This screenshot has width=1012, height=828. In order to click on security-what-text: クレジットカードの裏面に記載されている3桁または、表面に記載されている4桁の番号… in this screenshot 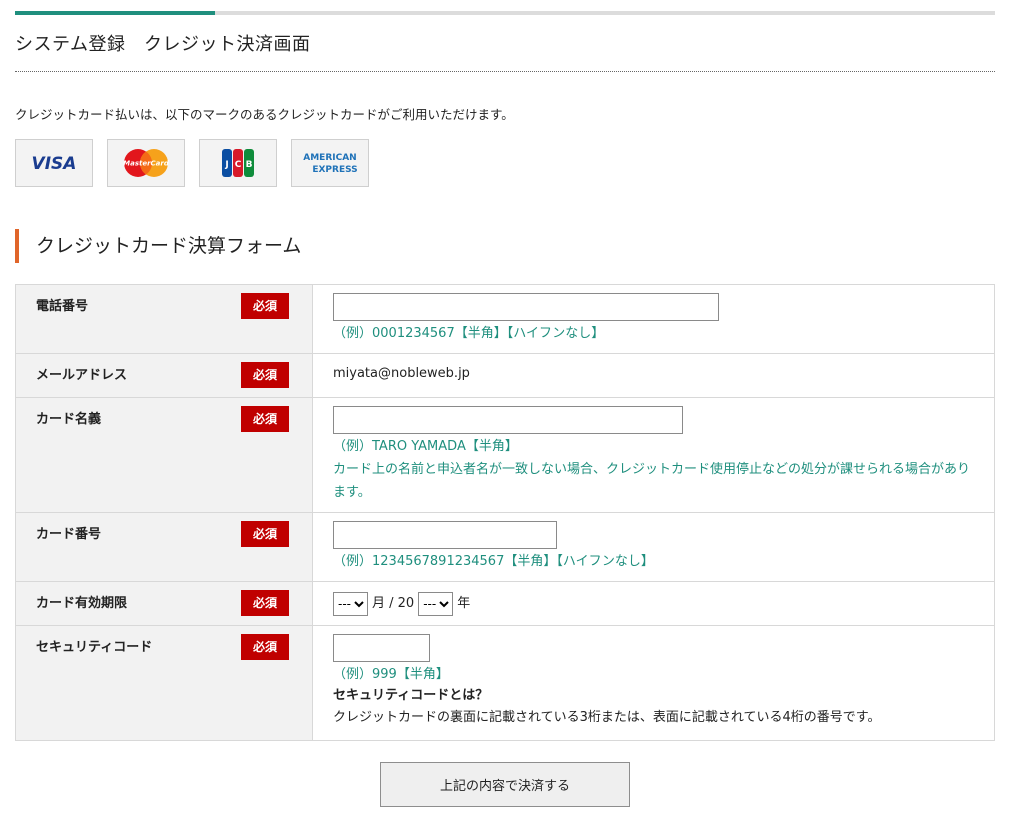, I will do `click(607, 717)`.